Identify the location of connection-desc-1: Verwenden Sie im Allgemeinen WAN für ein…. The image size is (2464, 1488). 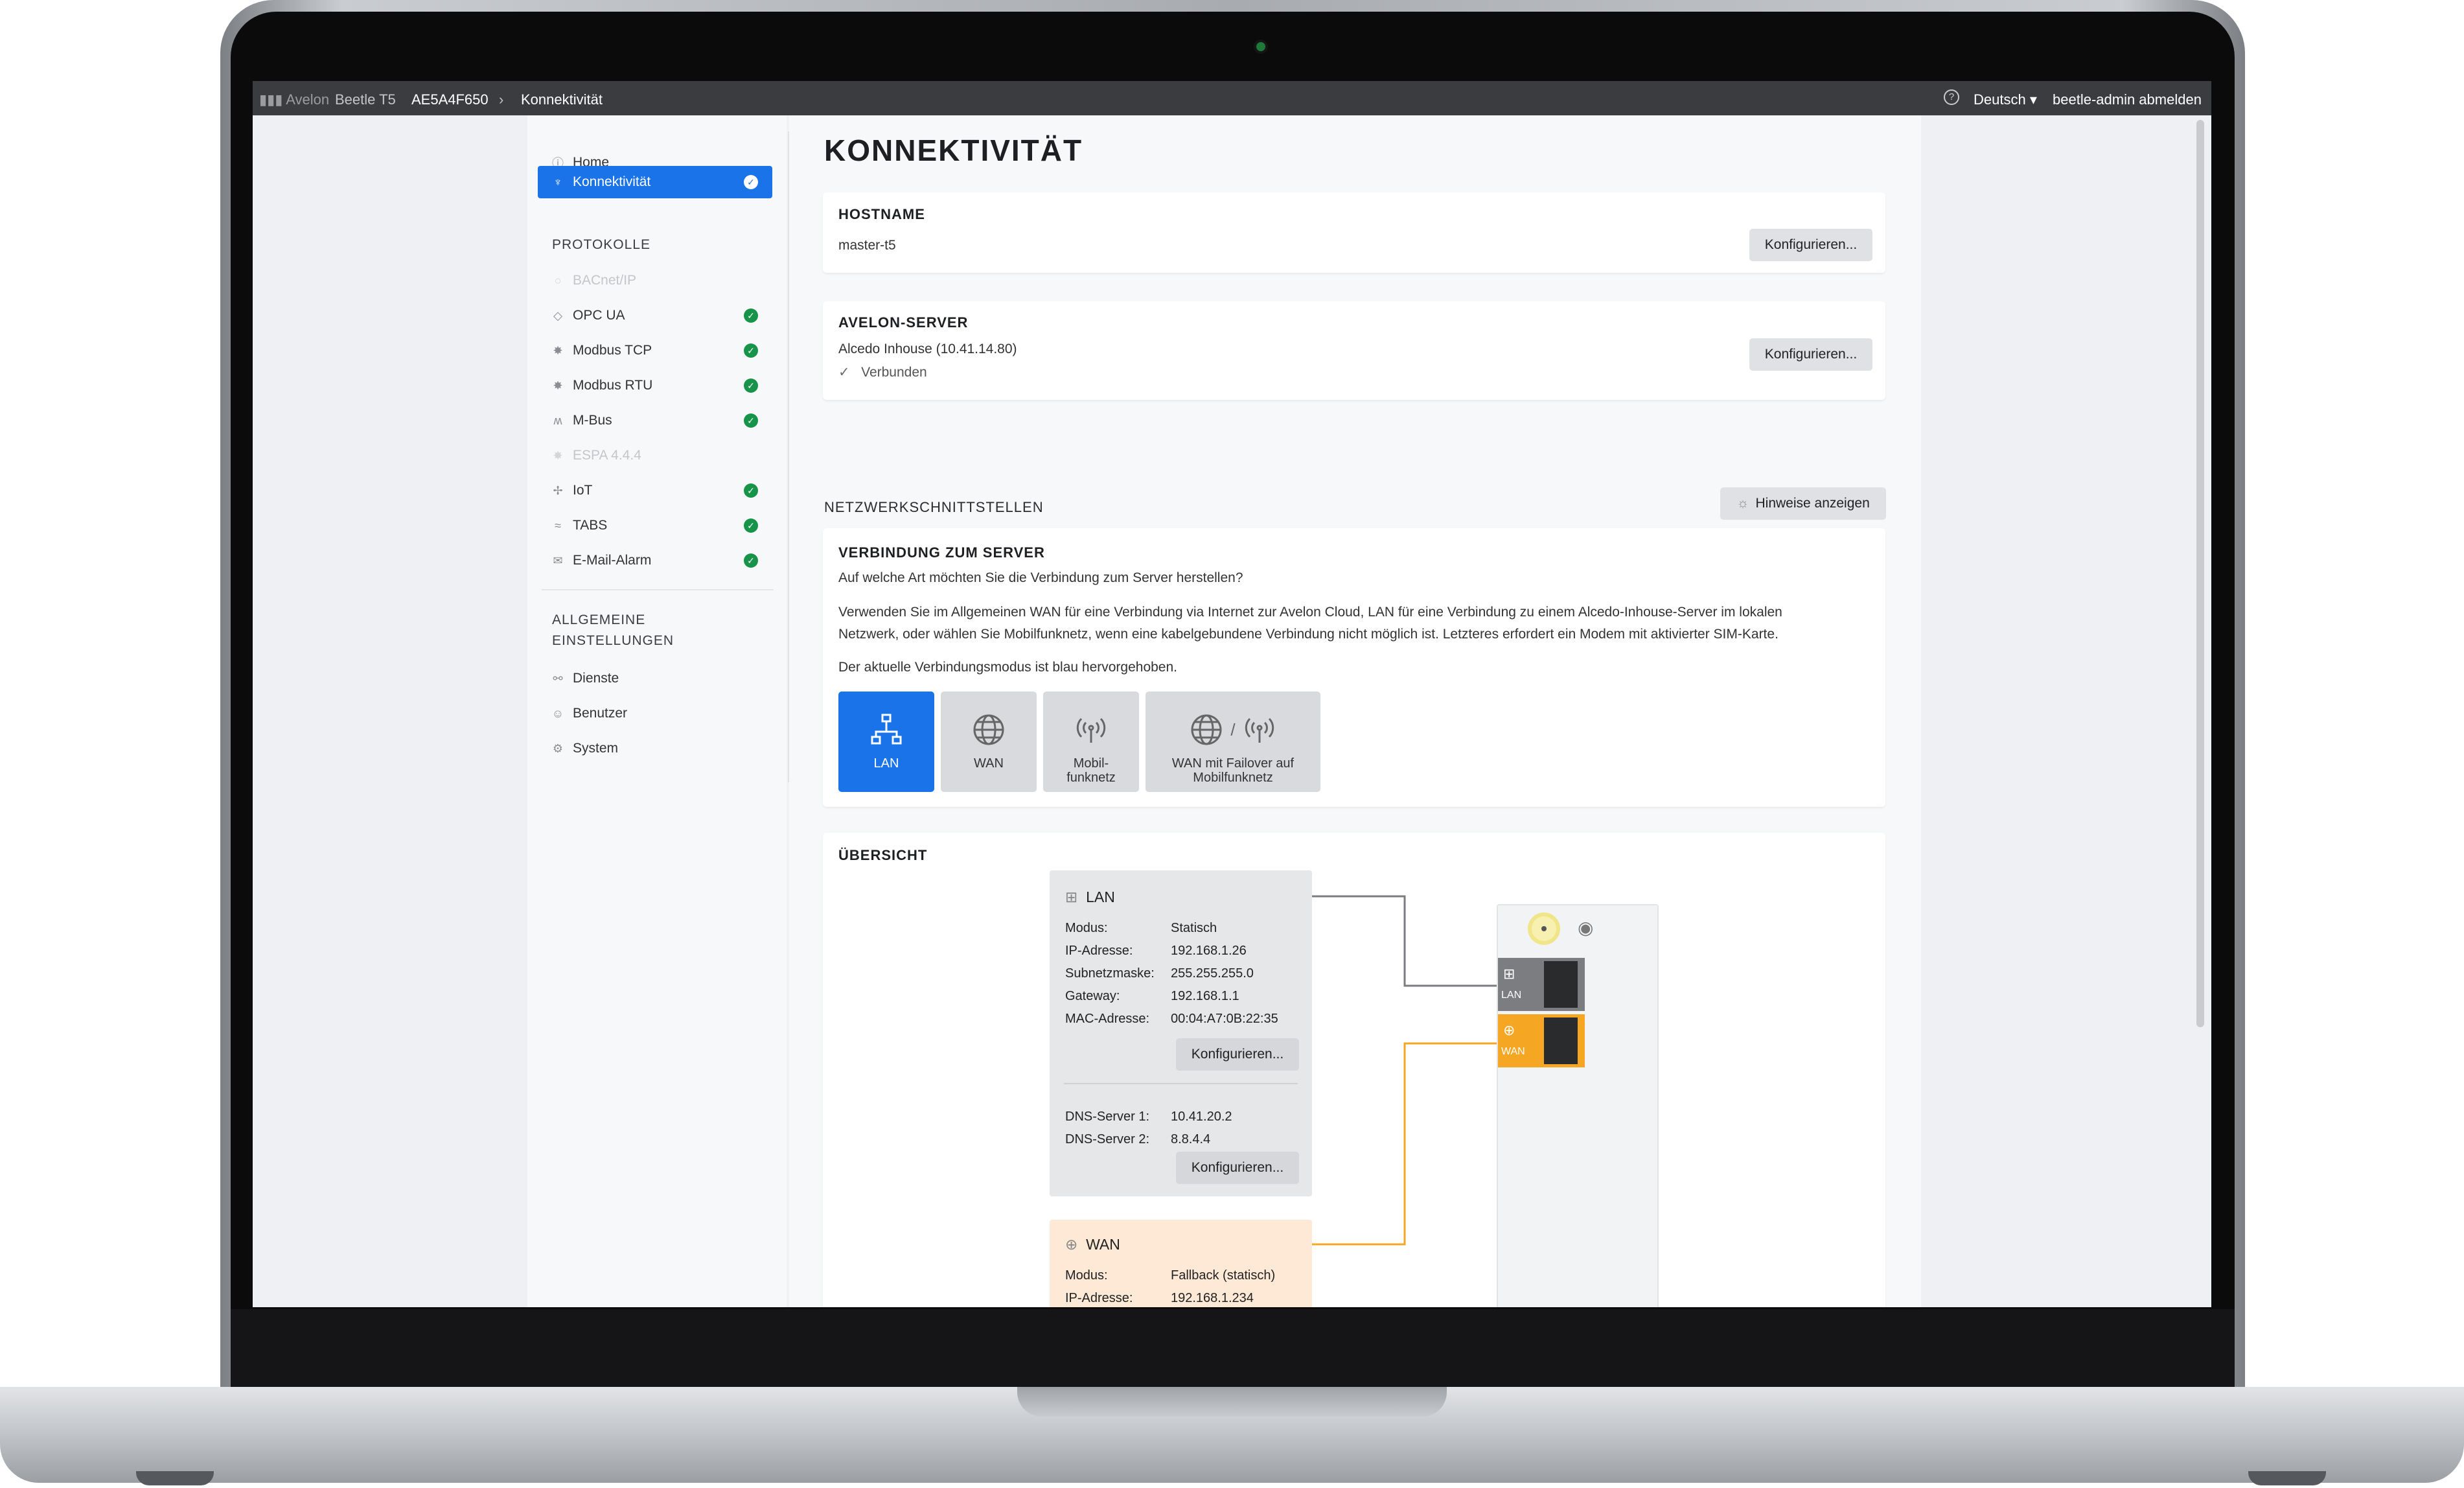
(1310, 612).